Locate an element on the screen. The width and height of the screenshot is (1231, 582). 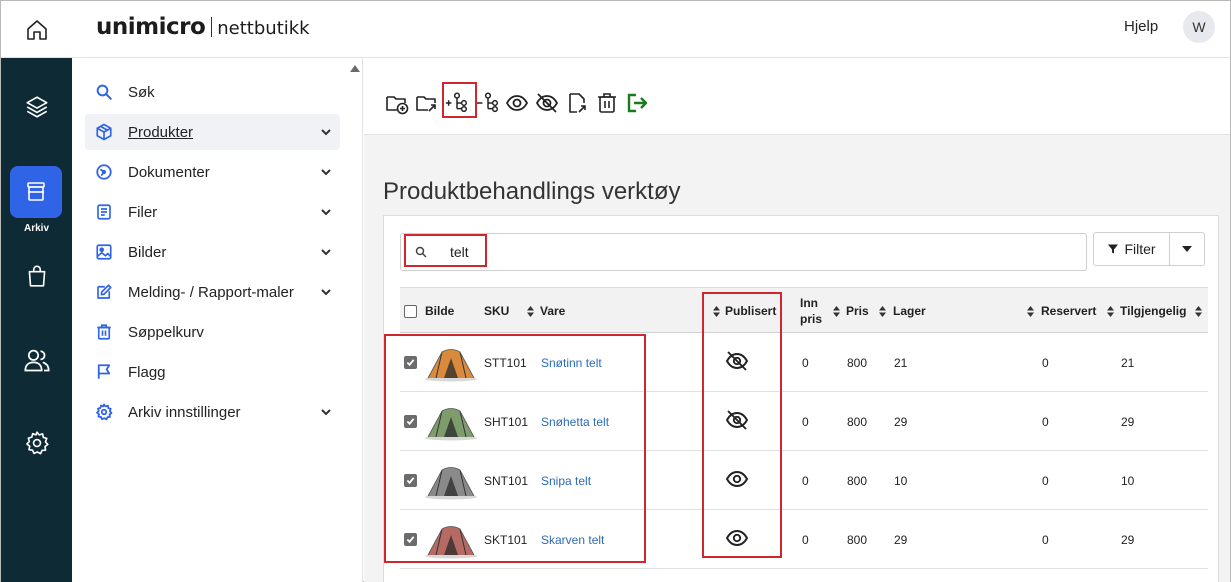
tilgjengelig-text: 10 is located at coordinates (1128, 480).